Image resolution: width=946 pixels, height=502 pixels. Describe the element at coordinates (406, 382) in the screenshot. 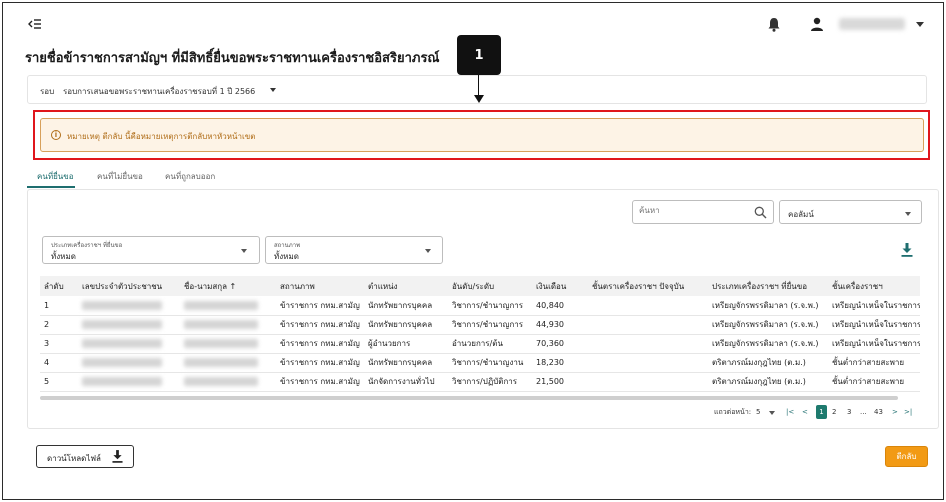

I see `cell-position: นักจัดการงานทั่วไป` at that location.